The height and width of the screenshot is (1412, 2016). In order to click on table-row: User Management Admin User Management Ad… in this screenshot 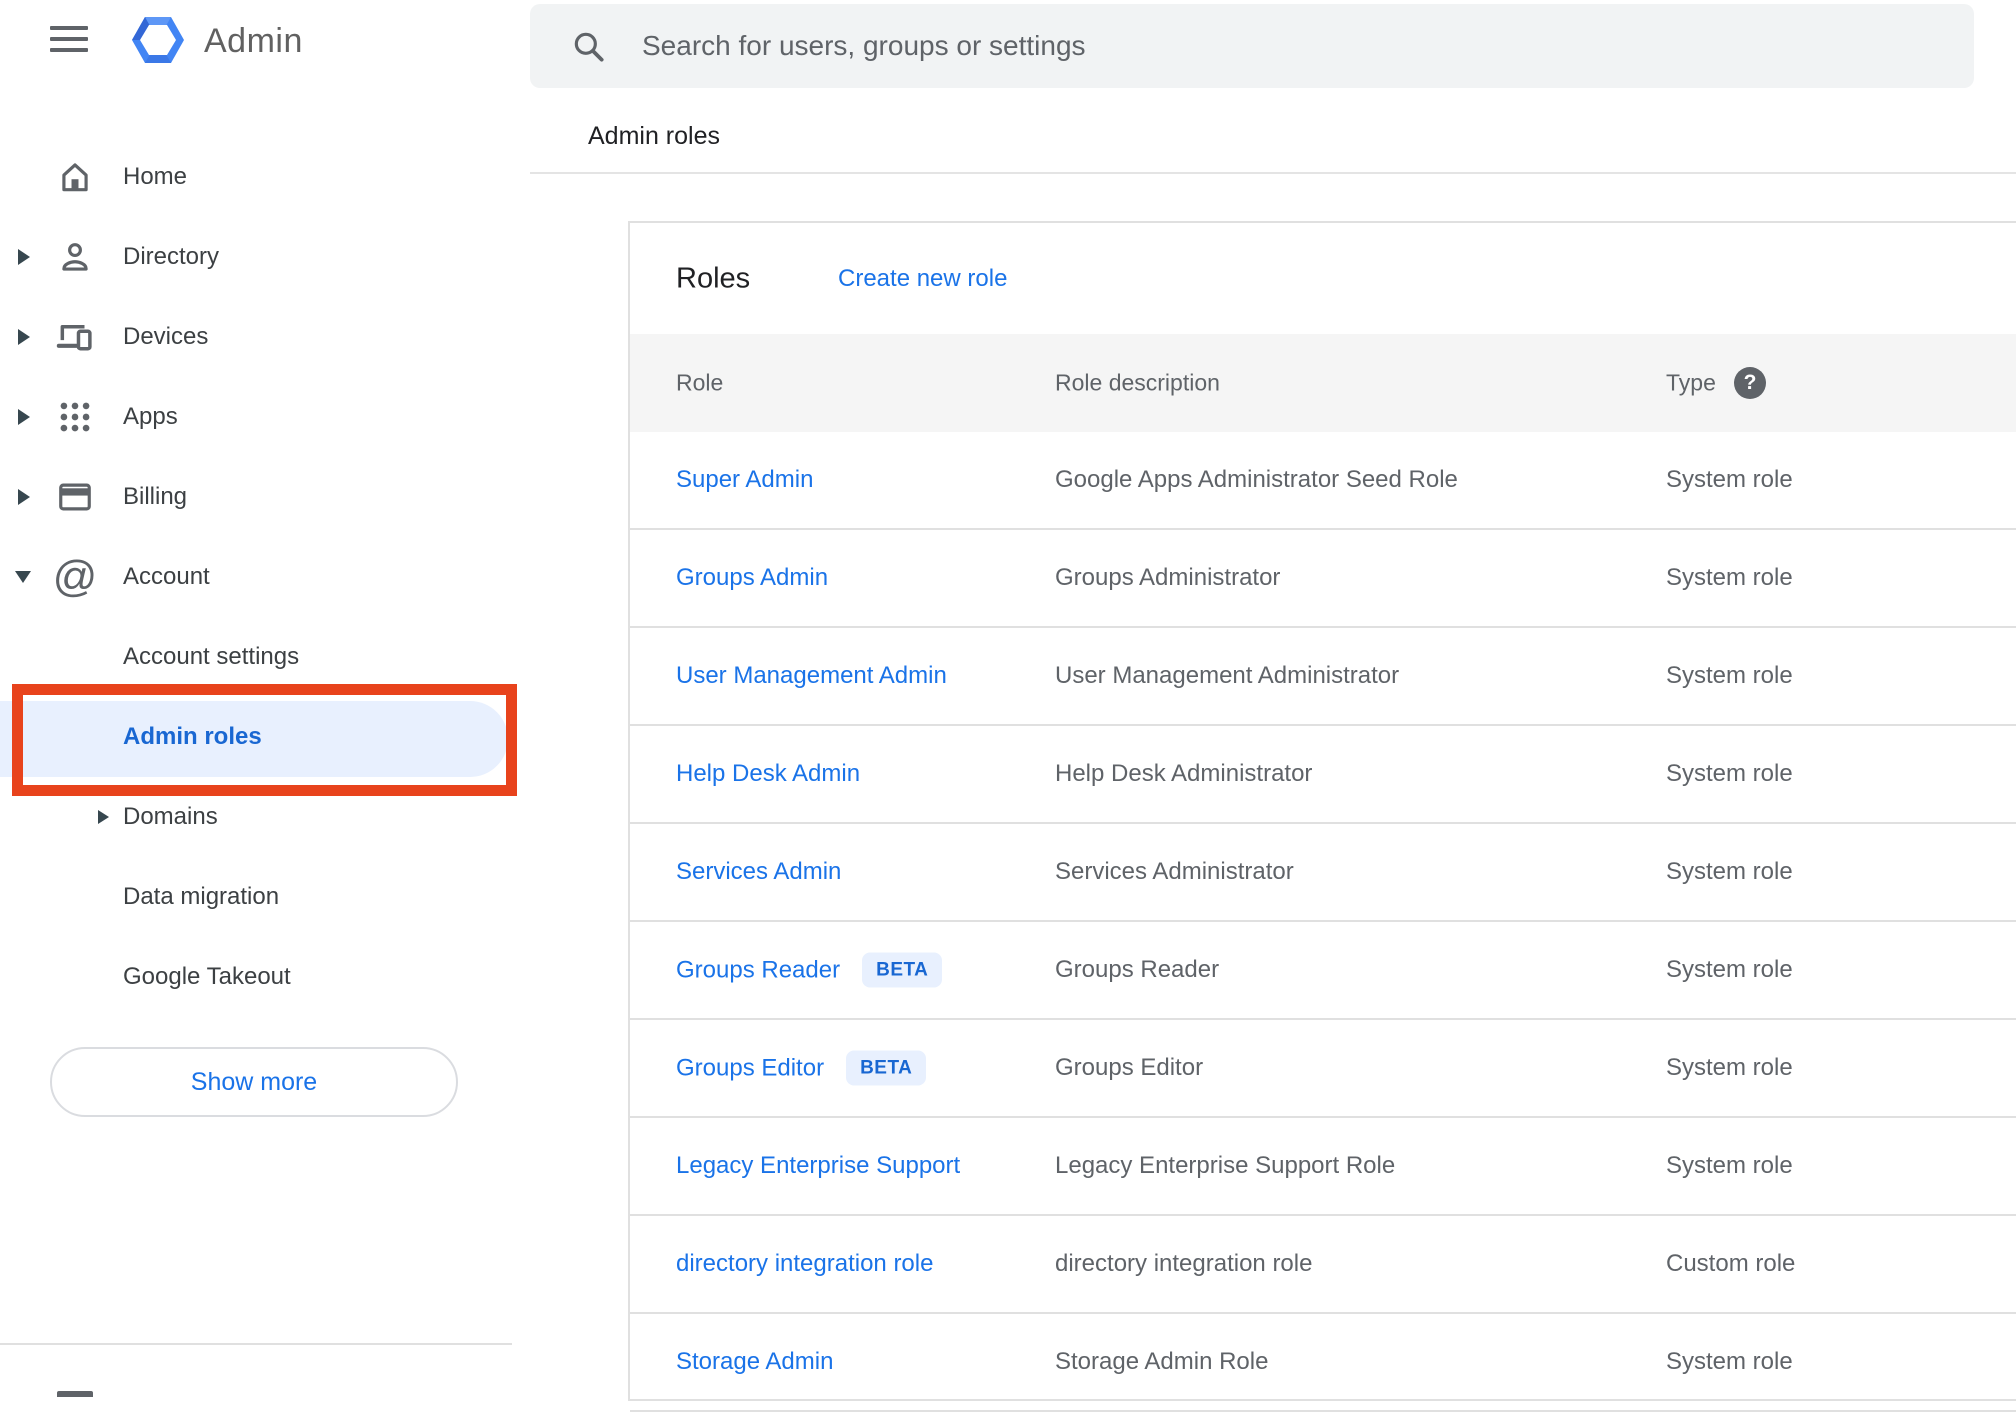, I will do `click(1323, 677)`.